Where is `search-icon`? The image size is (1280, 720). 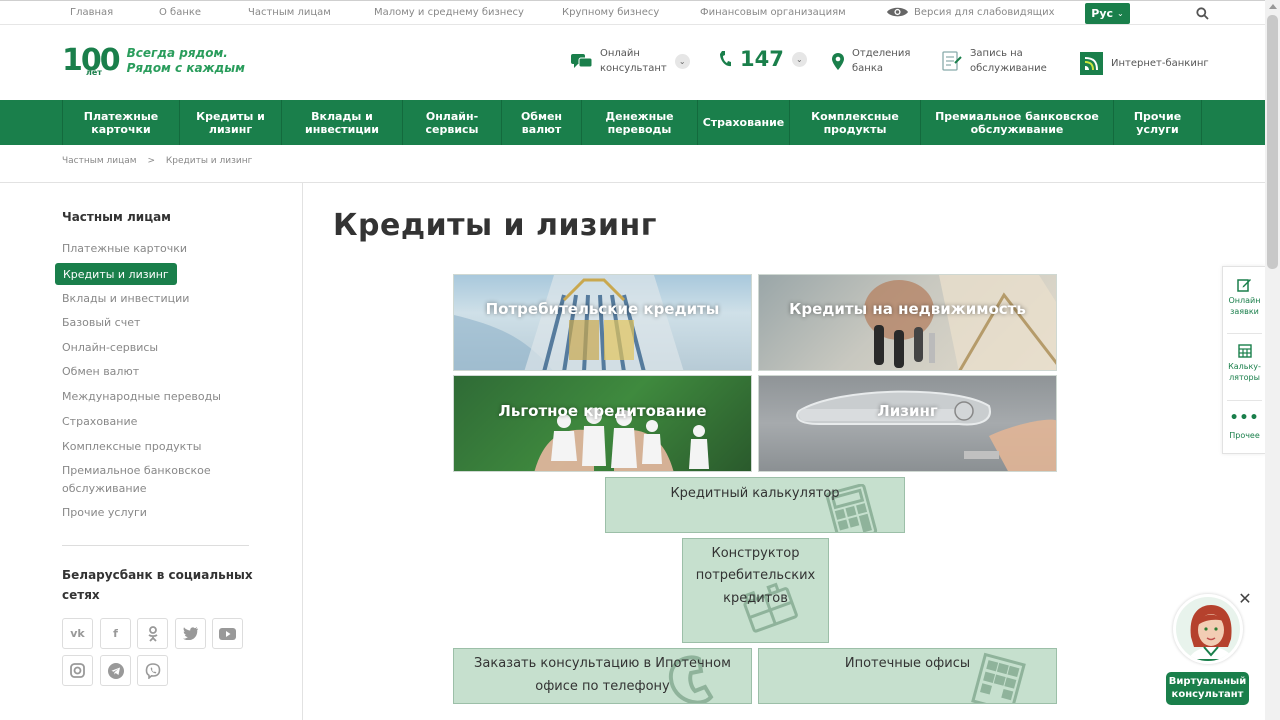
search-icon is located at coordinates (1202, 13).